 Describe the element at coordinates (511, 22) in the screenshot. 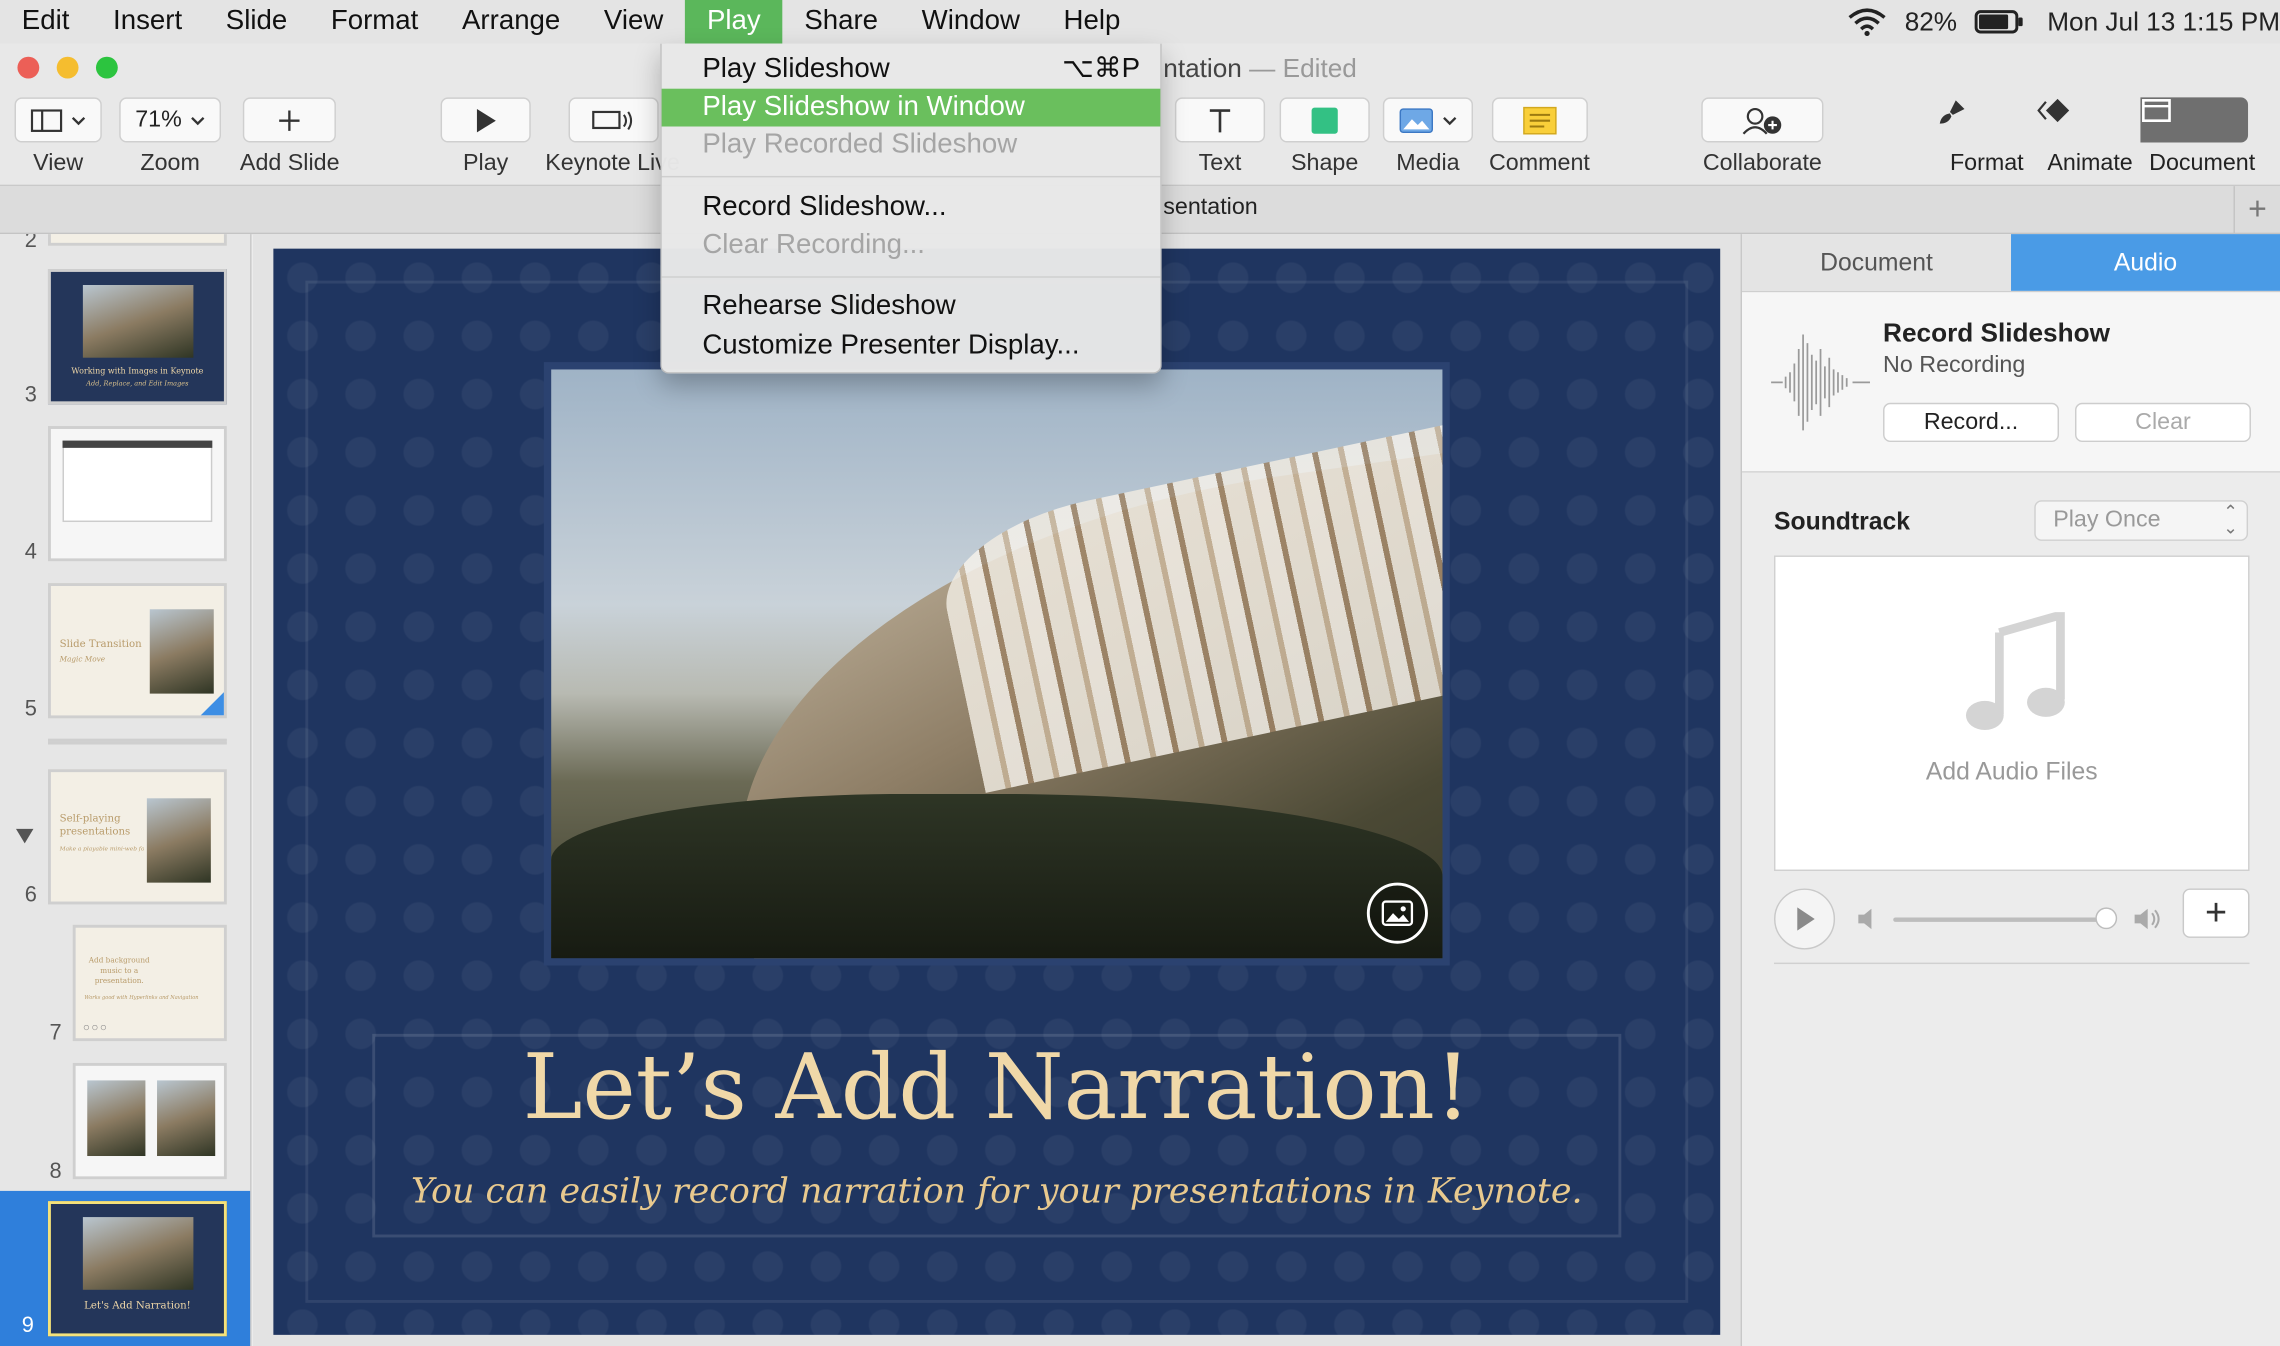

I see `menu-arrange: Arrange` at that location.